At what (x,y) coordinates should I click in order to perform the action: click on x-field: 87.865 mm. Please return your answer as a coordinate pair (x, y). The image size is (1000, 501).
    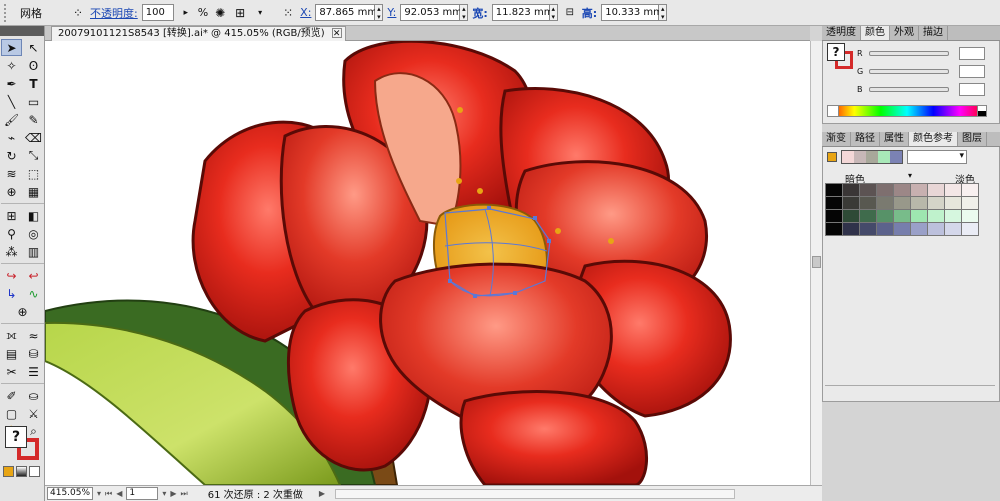
    Looking at the image, I should click on (346, 12).